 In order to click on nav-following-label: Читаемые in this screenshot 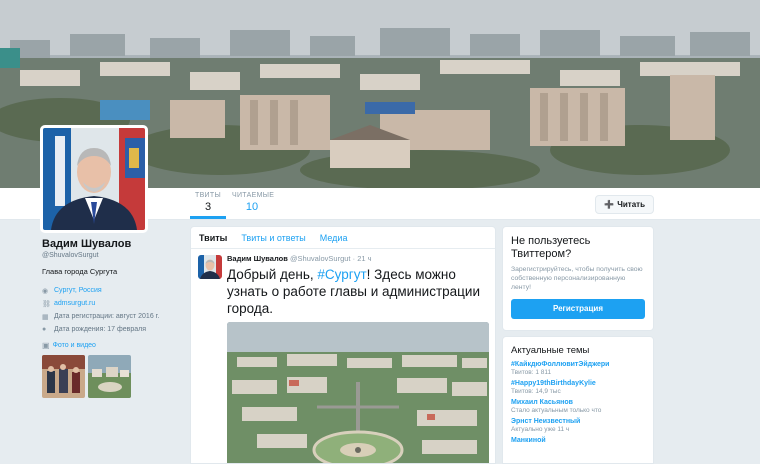, I will do `click(253, 195)`.